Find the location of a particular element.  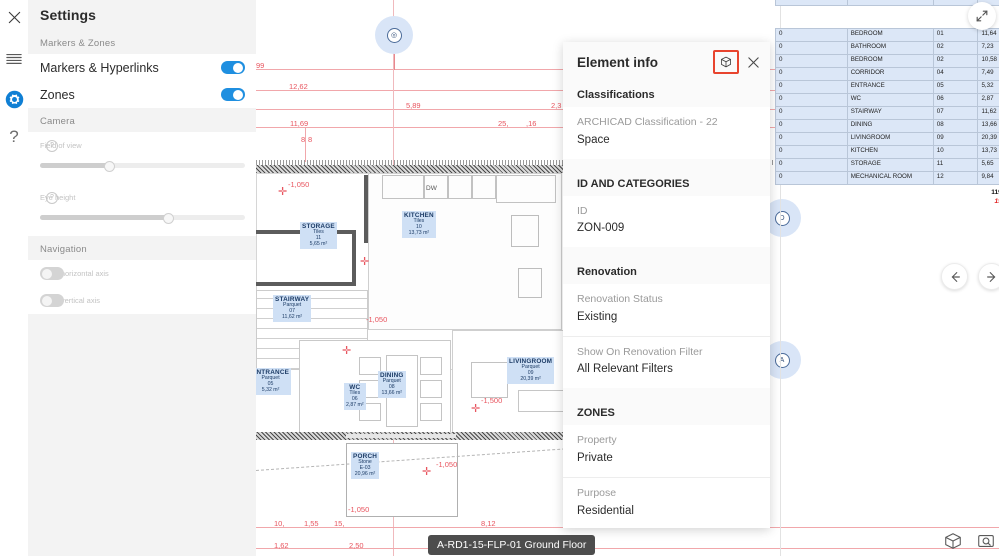

table-row: 0 MECHANICAL ROOM 12 9,84 is located at coordinates (887, 178).